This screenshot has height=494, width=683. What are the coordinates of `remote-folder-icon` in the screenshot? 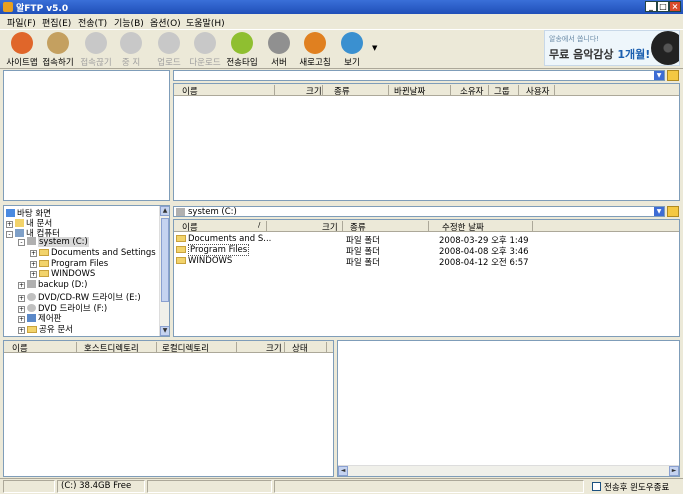 It's located at (673, 75).